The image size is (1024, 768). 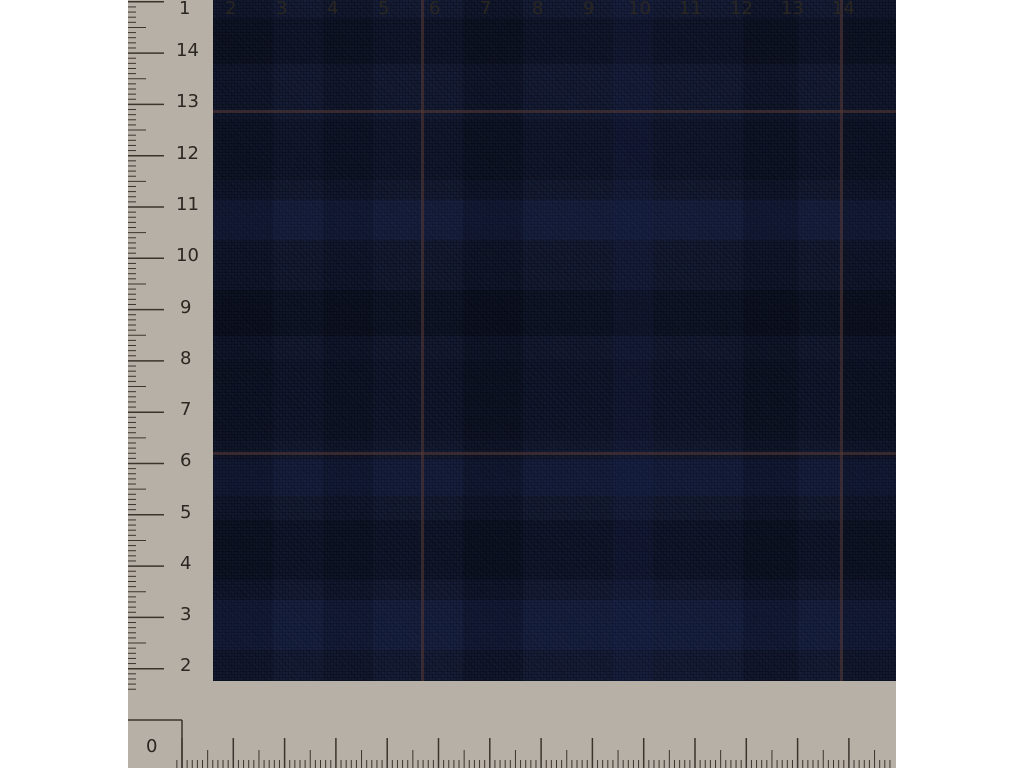 I want to click on ruler-origin-label: 0, so click(x=152, y=746).